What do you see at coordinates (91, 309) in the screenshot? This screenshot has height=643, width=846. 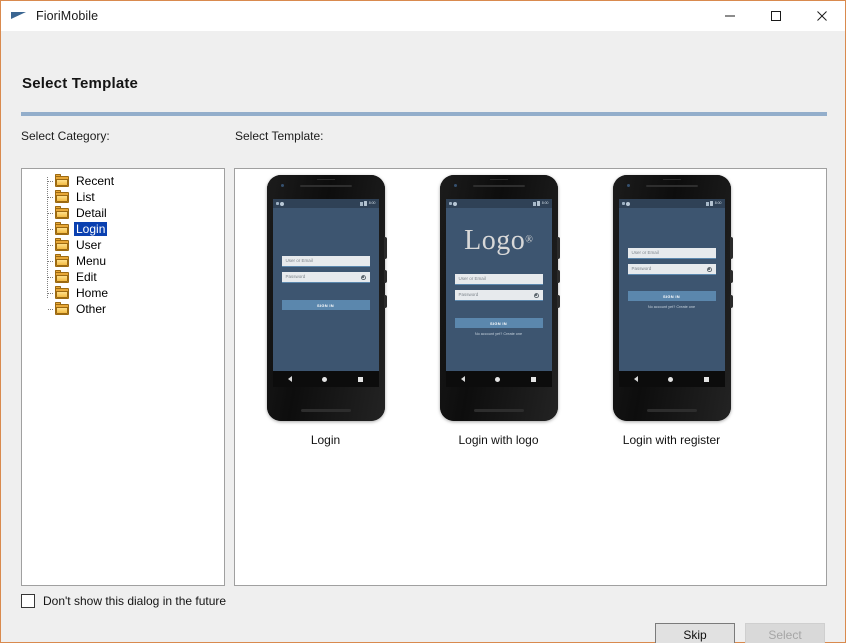 I see `tree-item-label: Other` at bounding box center [91, 309].